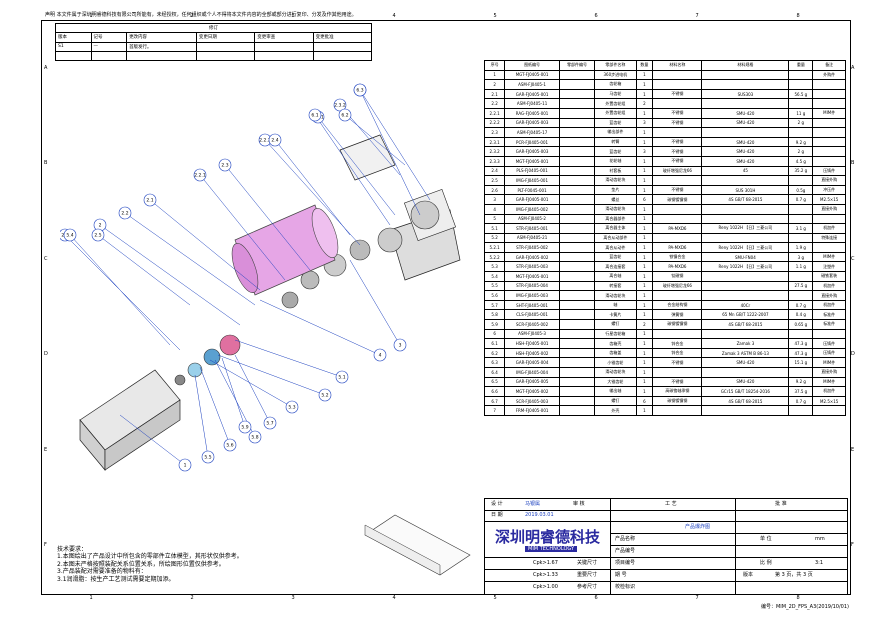 This screenshot has height=618, width=869. I want to click on bom-cell: 锌合金, so click(677, 353).